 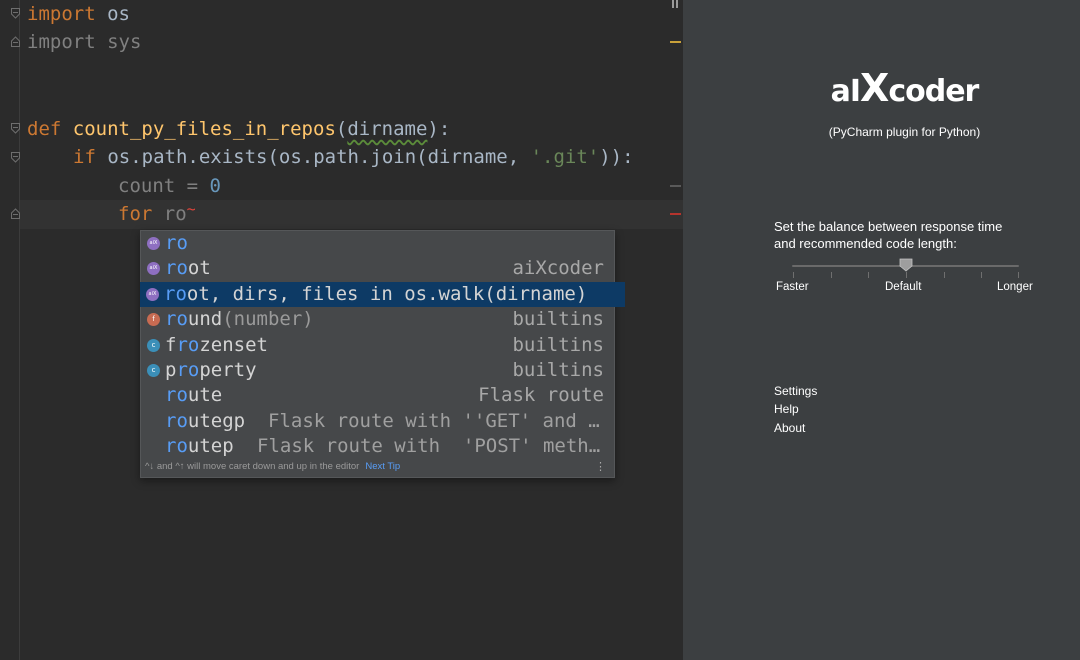 What do you see at coordinates (795, 391) in the screenshot?
I see `settings-link: Settings` at bounding box center [795, 391].